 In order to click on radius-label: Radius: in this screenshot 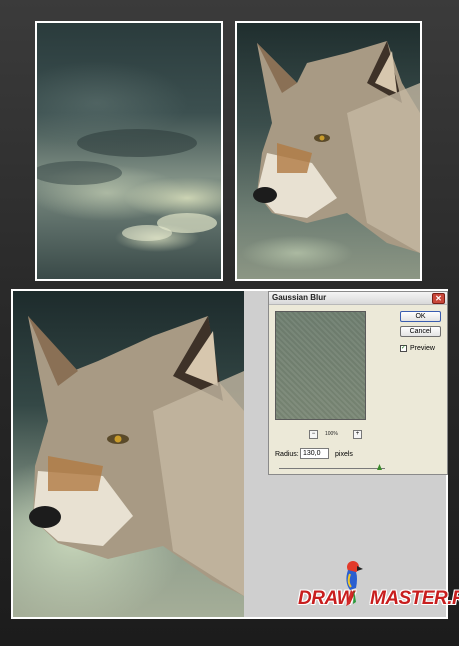, I will do `click(287, 454)`.